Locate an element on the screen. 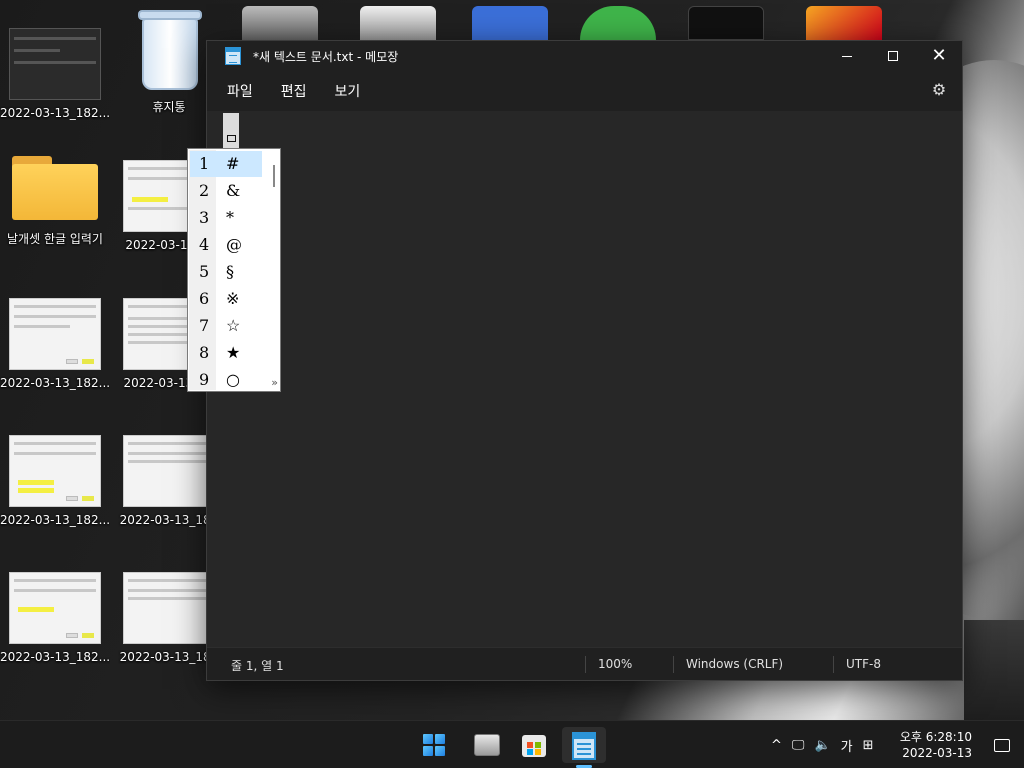  candidate-item: 7 ☆ is located at coordinates (226, 326).